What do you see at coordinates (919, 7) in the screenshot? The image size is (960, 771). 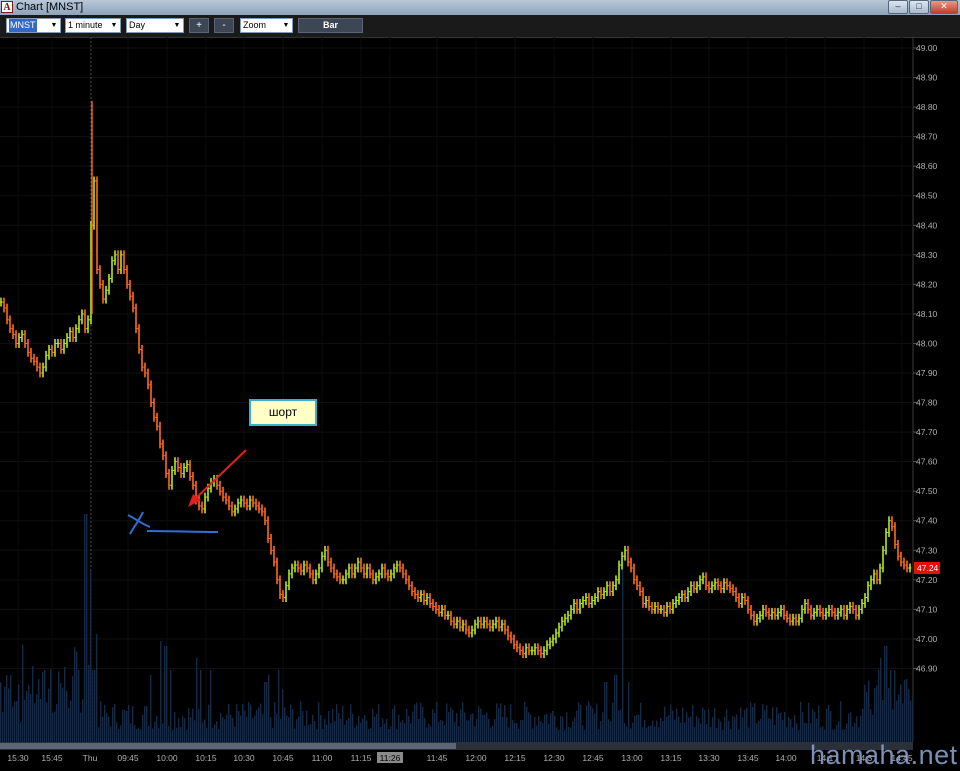 I see `maximize-icon: □` at bounding box center [919, 7].